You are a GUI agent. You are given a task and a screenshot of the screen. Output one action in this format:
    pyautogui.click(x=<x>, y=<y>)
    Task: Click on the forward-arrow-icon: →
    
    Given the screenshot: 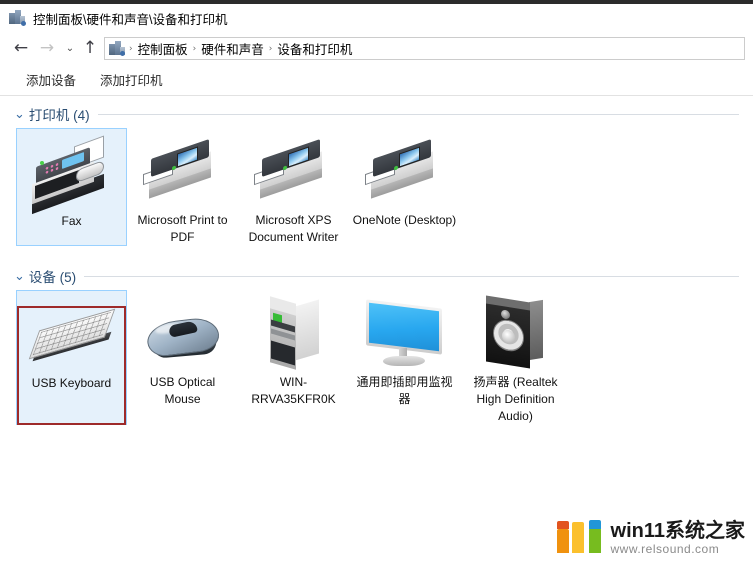 What is the action you would take?
    pyautogui.click(x=47, y=48)
    